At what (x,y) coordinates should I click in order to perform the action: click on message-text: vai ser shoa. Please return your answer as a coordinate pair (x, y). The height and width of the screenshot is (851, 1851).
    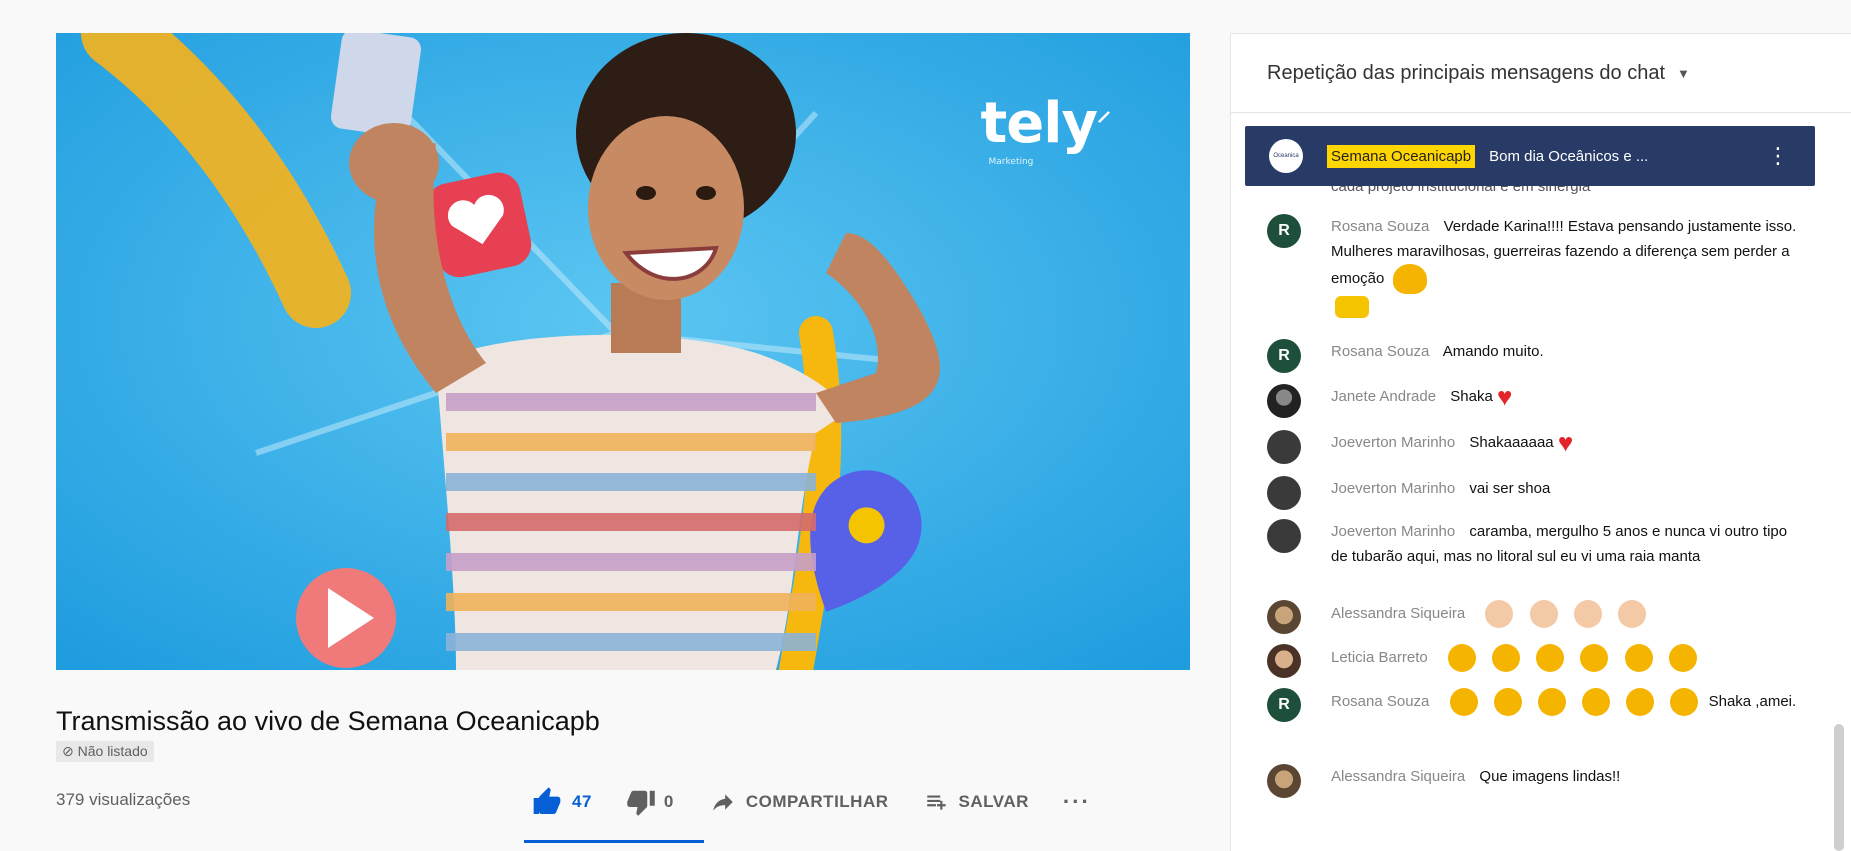
    Looking at the image, I should click on (1510, 488).